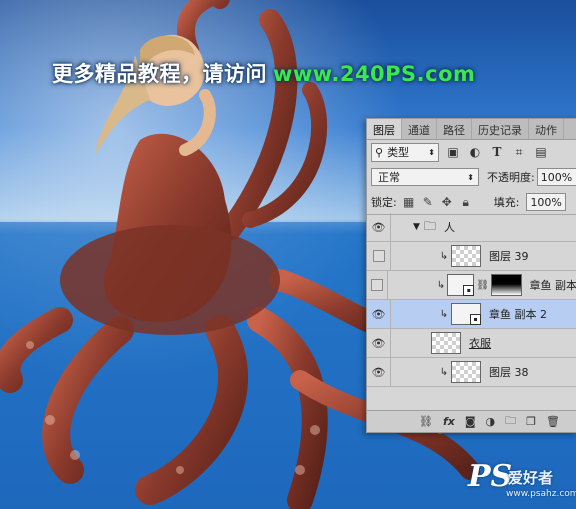 This screenshot has width=576, height=509. Describe the element at coordinates (497, 152) in the screenshot. I see `type-filter-icon: T` at that location.